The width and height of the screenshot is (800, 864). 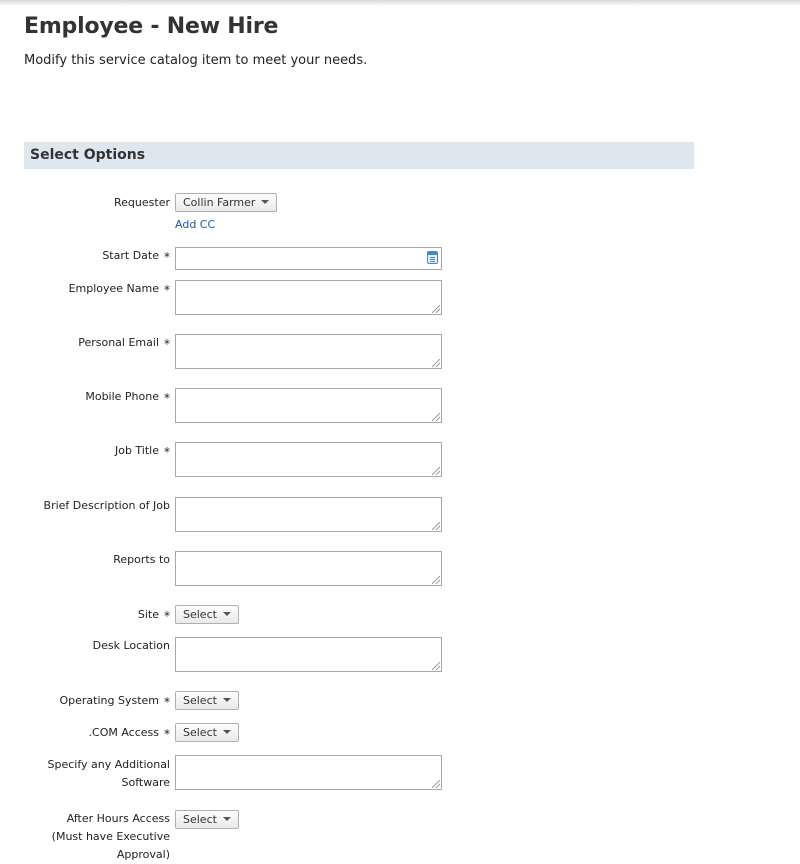 What do you see at coordinates (113, 288) in the screenshot?
I see `employee-name-label: Employee Name` at bounding box center [113, 288].